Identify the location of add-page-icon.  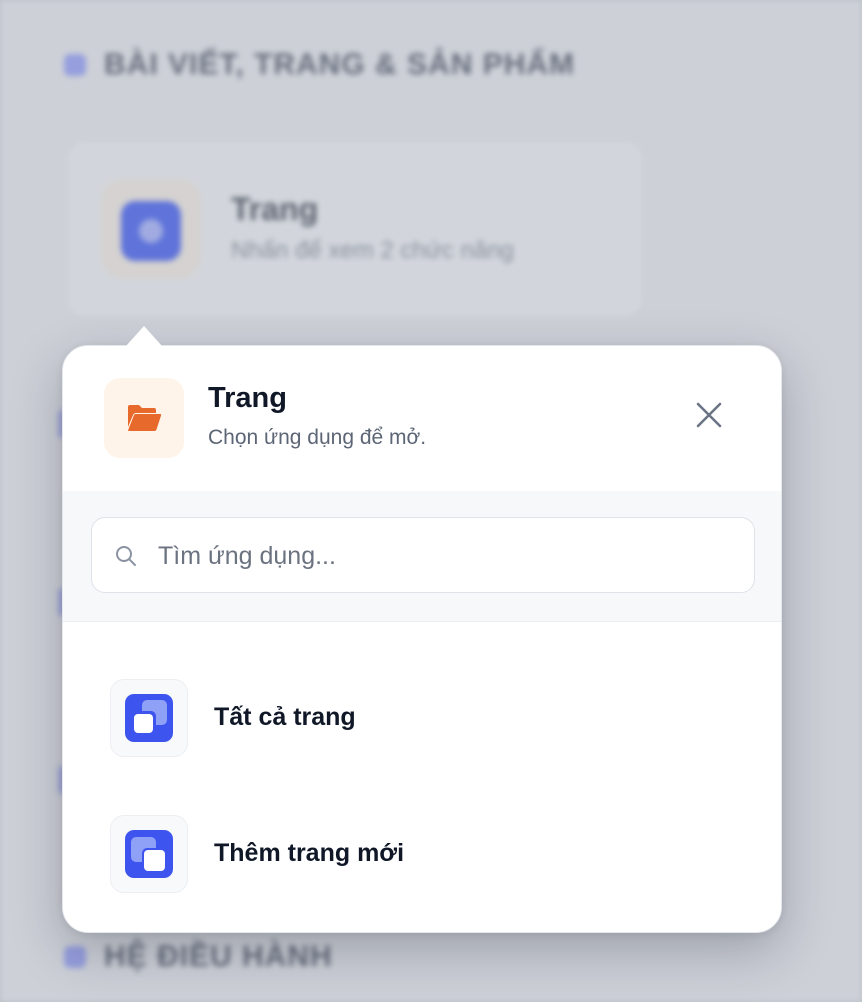
(149, 854).